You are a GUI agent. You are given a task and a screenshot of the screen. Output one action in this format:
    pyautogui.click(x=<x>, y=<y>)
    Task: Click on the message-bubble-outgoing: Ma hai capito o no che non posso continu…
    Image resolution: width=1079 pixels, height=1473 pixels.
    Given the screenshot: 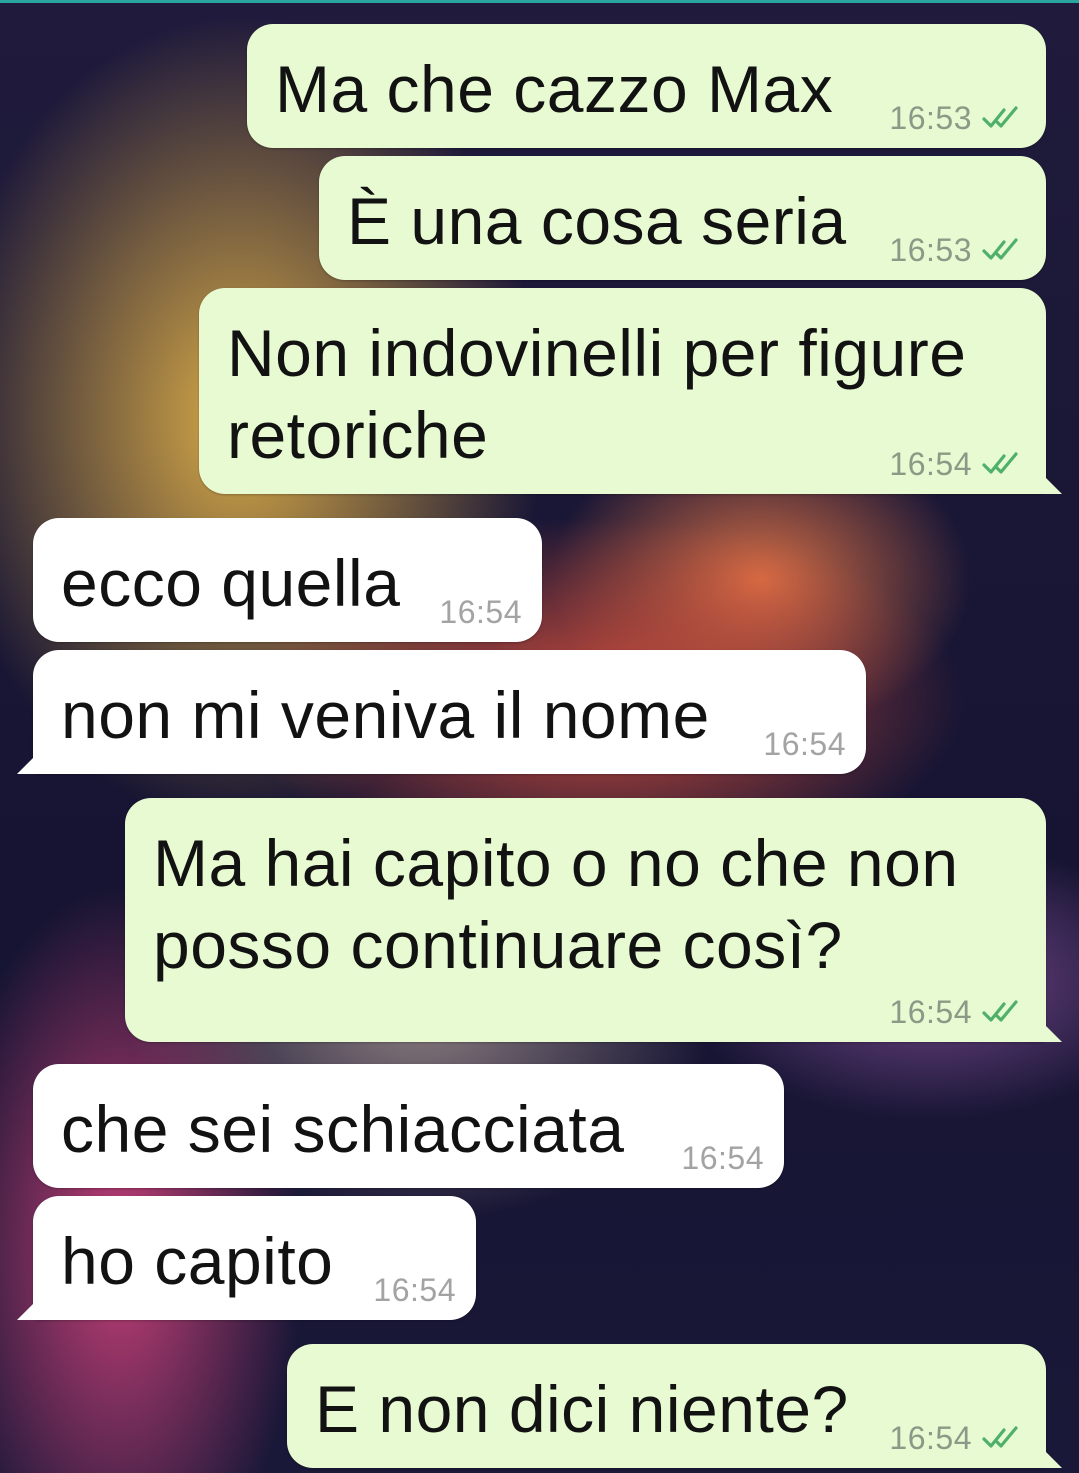 What is the action you would take?
    pyautogui.click(x=593, y=920)
    